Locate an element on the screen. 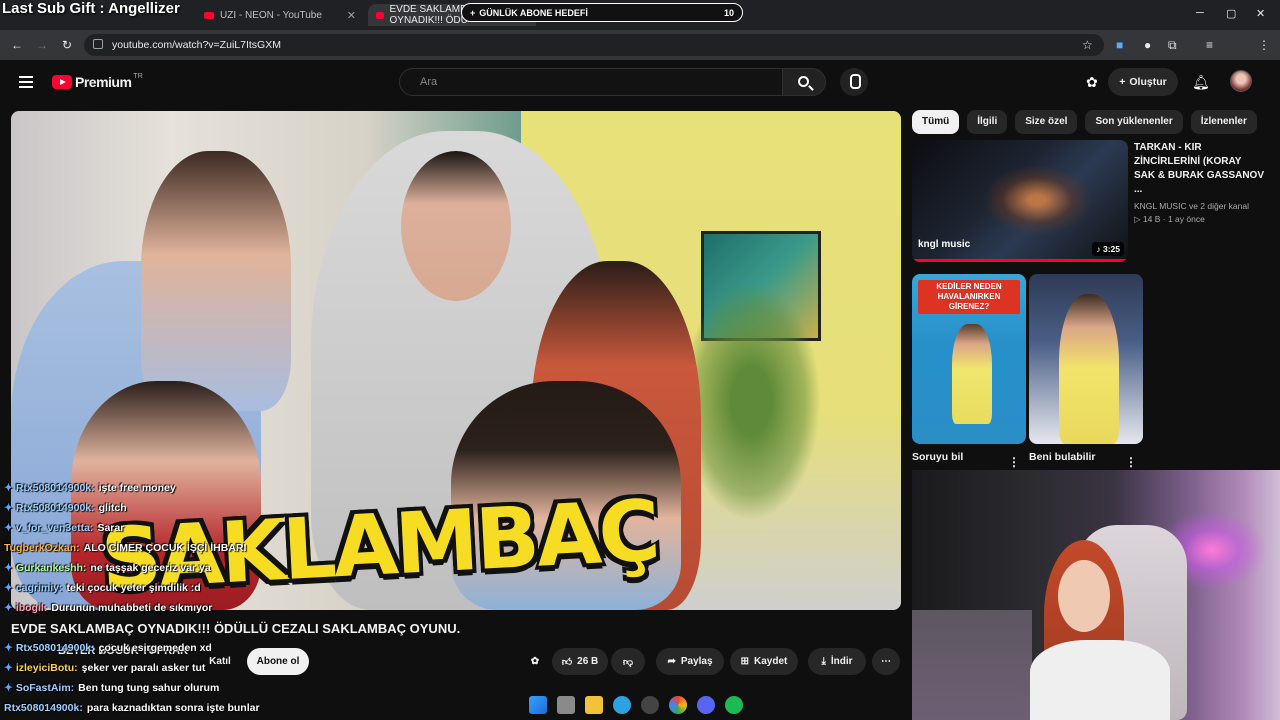 The width and height of the screenshot is (1280, 720). site-info-icon is located at coordinates (98, 44).